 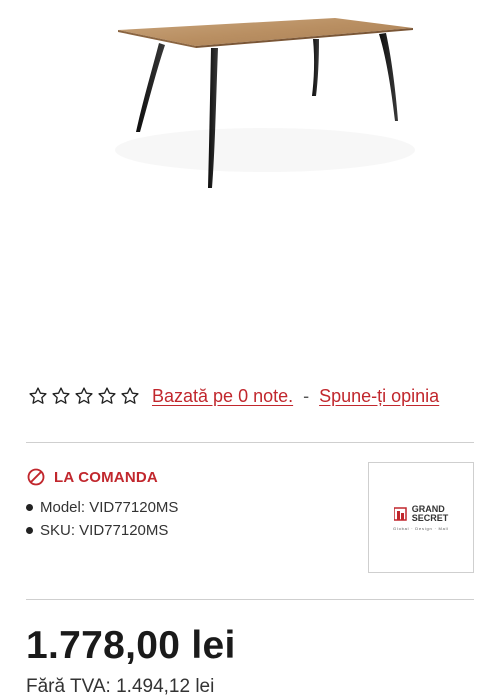 What do you see at coordinates (120, 686) in the screenshot?
I see `price-net: Fără TVA: 1.494,12 lei` at bounding box center [120, 686].